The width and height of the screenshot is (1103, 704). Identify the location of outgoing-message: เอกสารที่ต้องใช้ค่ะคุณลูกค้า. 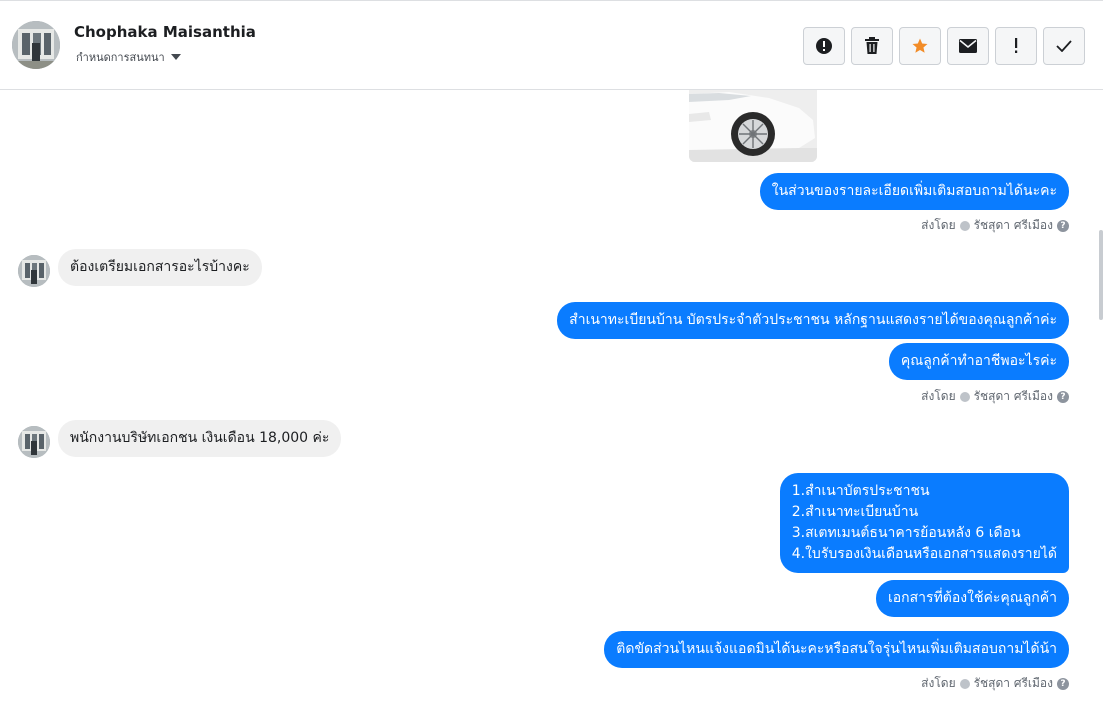
(972, 598).